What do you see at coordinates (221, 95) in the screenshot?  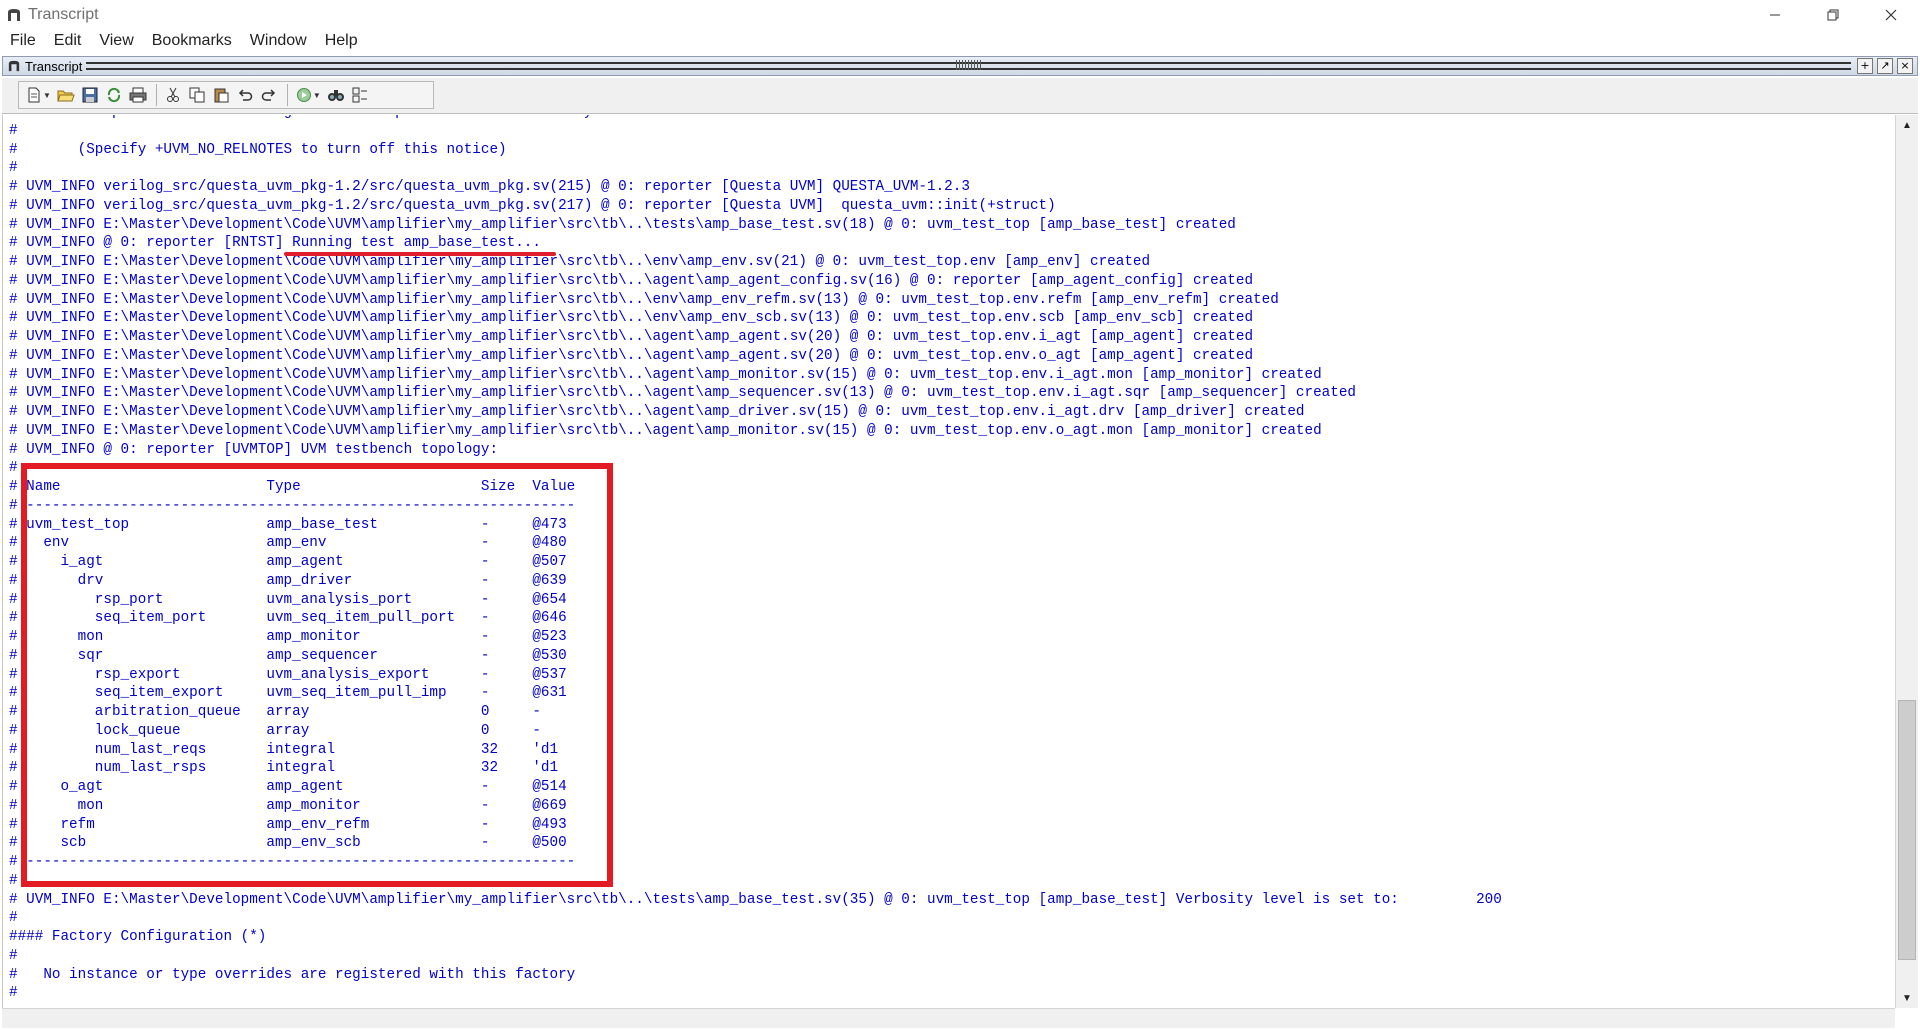 I see `paste-icon` at bounding box center [221, 95].